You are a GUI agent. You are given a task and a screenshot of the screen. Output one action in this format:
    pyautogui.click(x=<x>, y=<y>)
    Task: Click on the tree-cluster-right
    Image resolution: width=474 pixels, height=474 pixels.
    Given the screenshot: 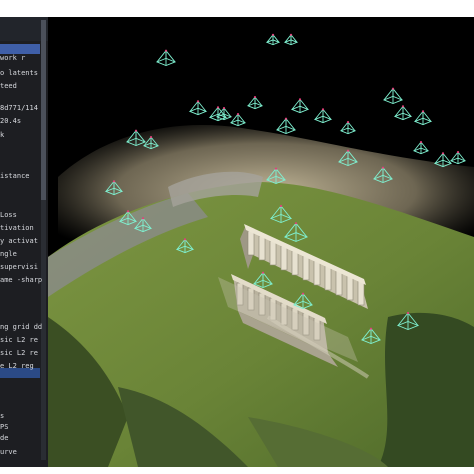 What is the action you would take?
    pyautogui.click(x=426, y=389)
    